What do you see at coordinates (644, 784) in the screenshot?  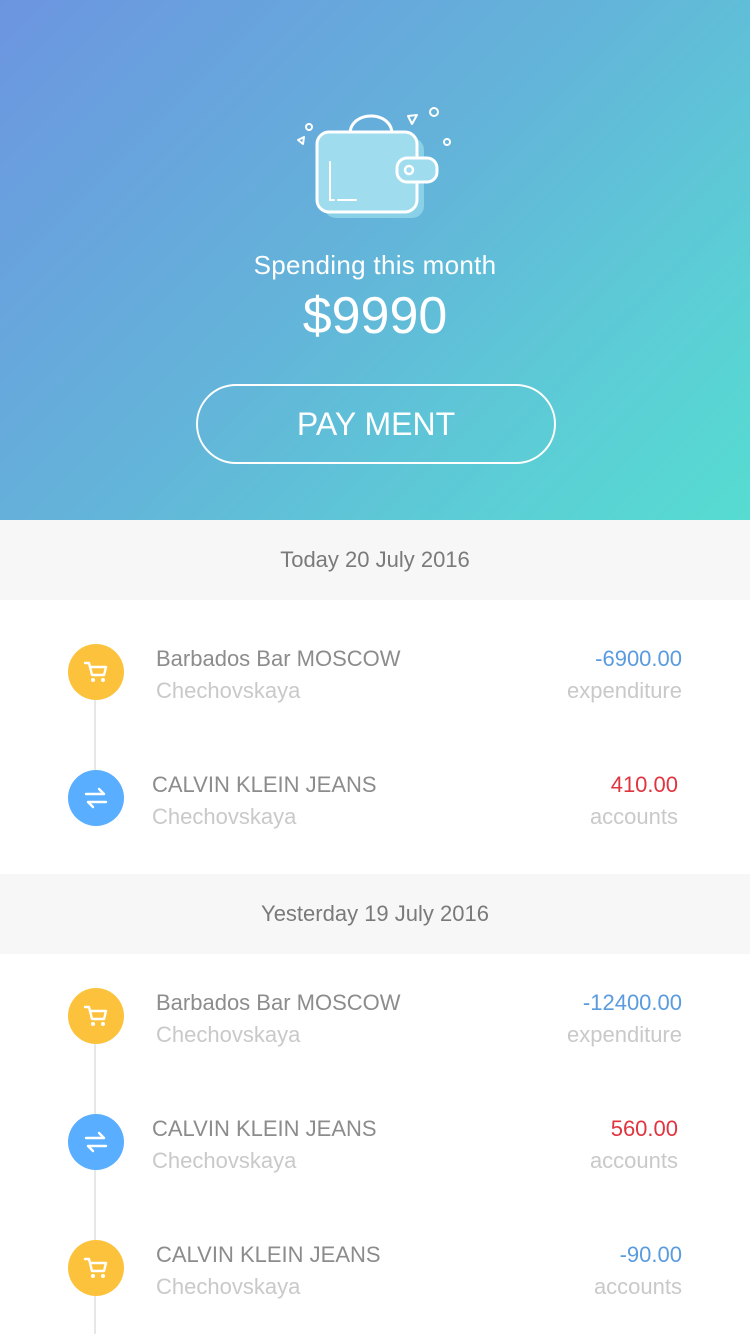 I see `transaction-amount: 410.00` at bounding box center [644, 784].